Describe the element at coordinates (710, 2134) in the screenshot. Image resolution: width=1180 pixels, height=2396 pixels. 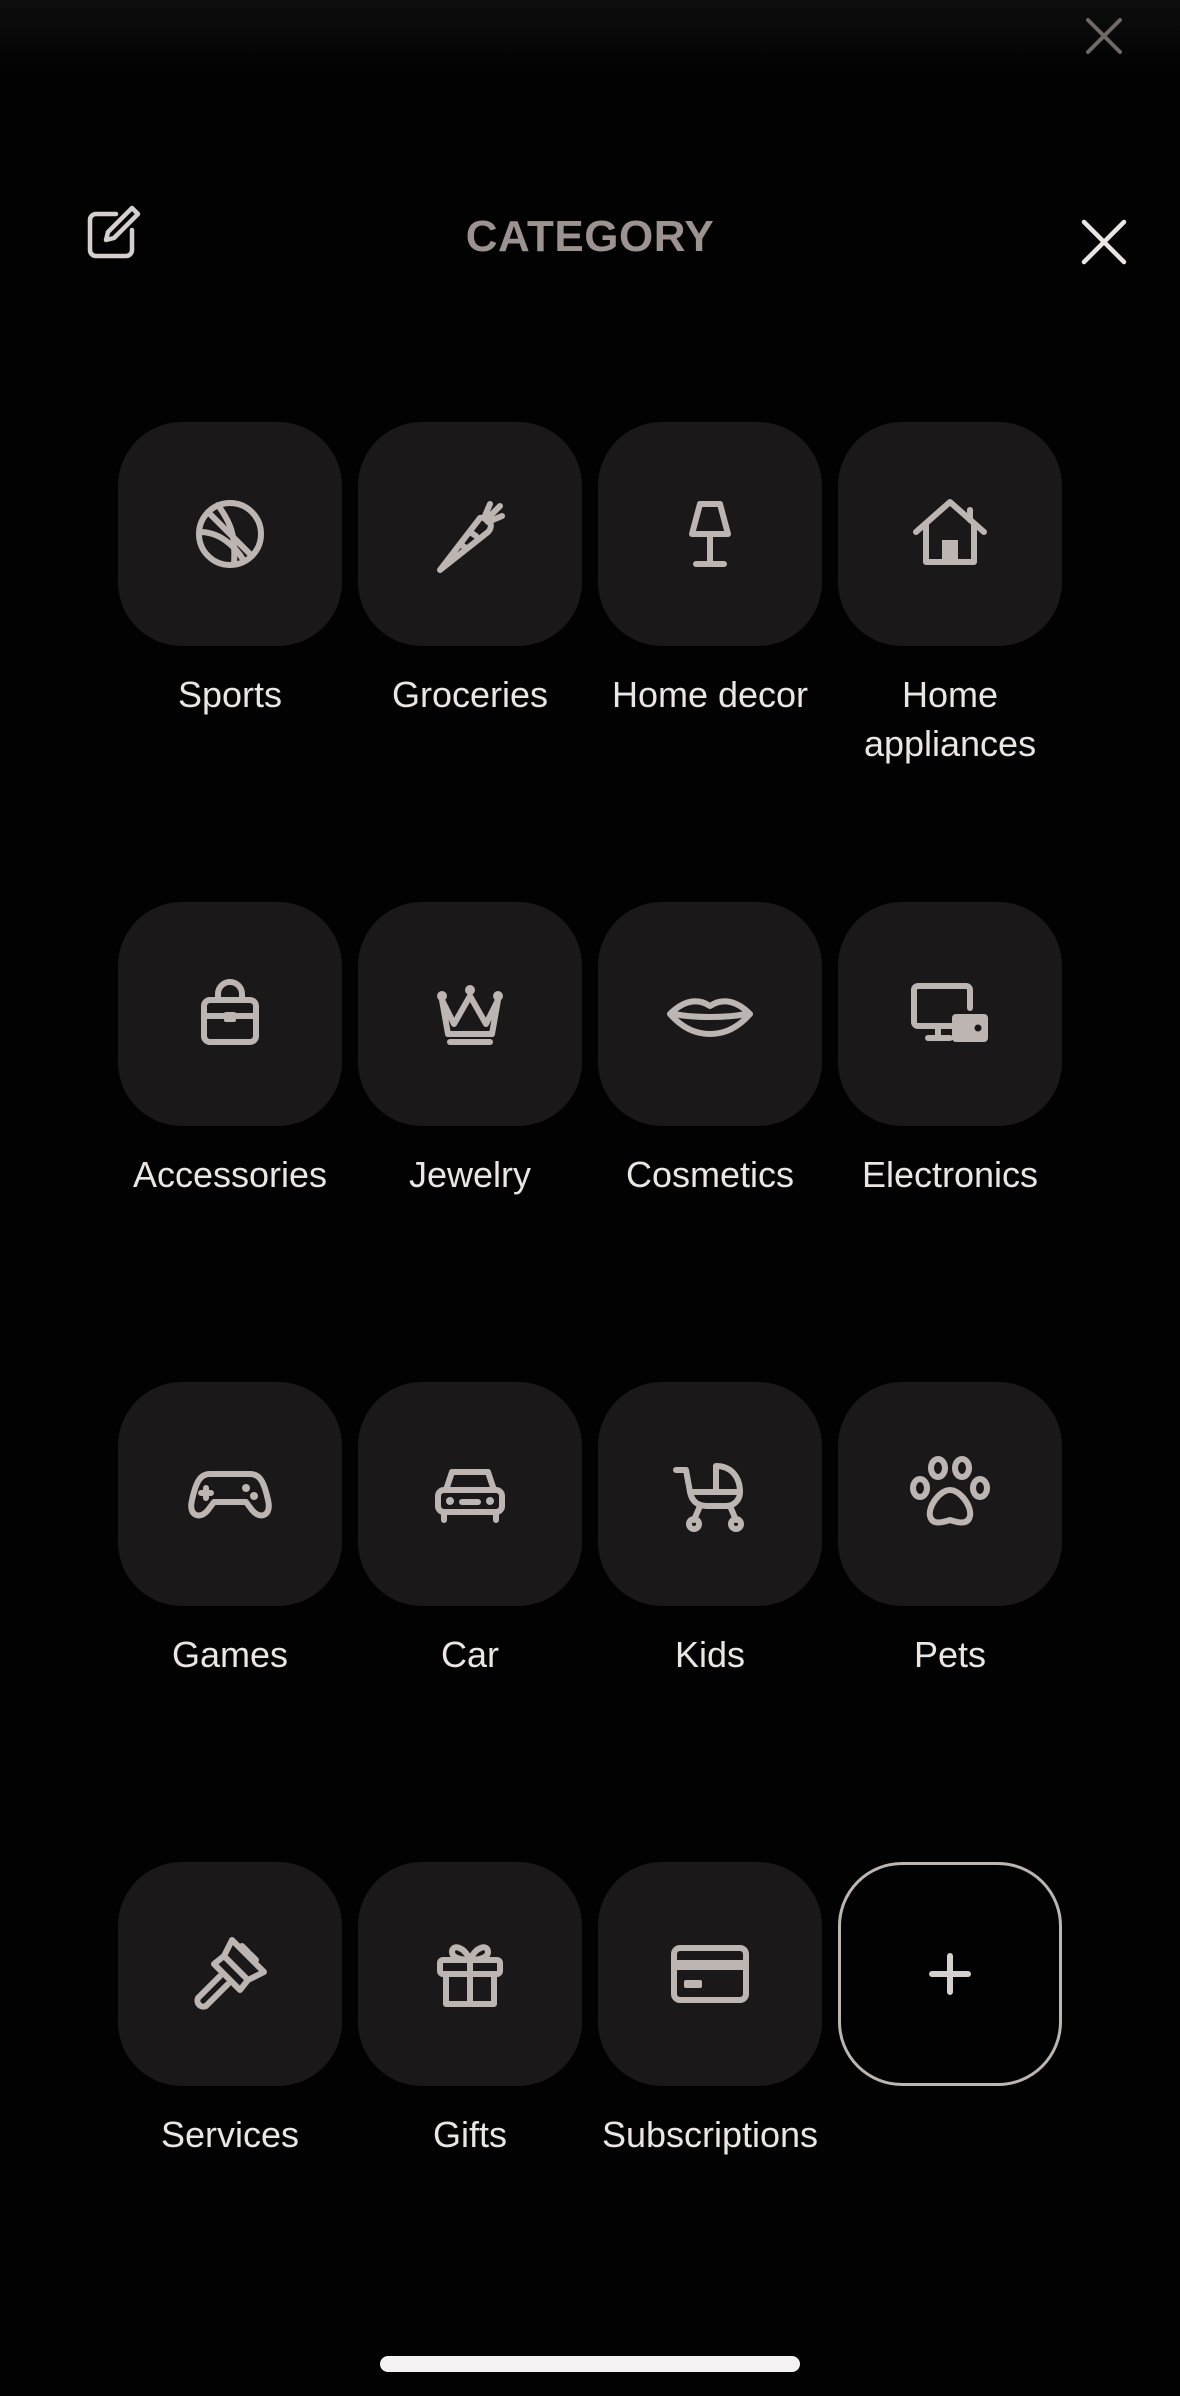
I see `category-label: Subscriptions` at that location.